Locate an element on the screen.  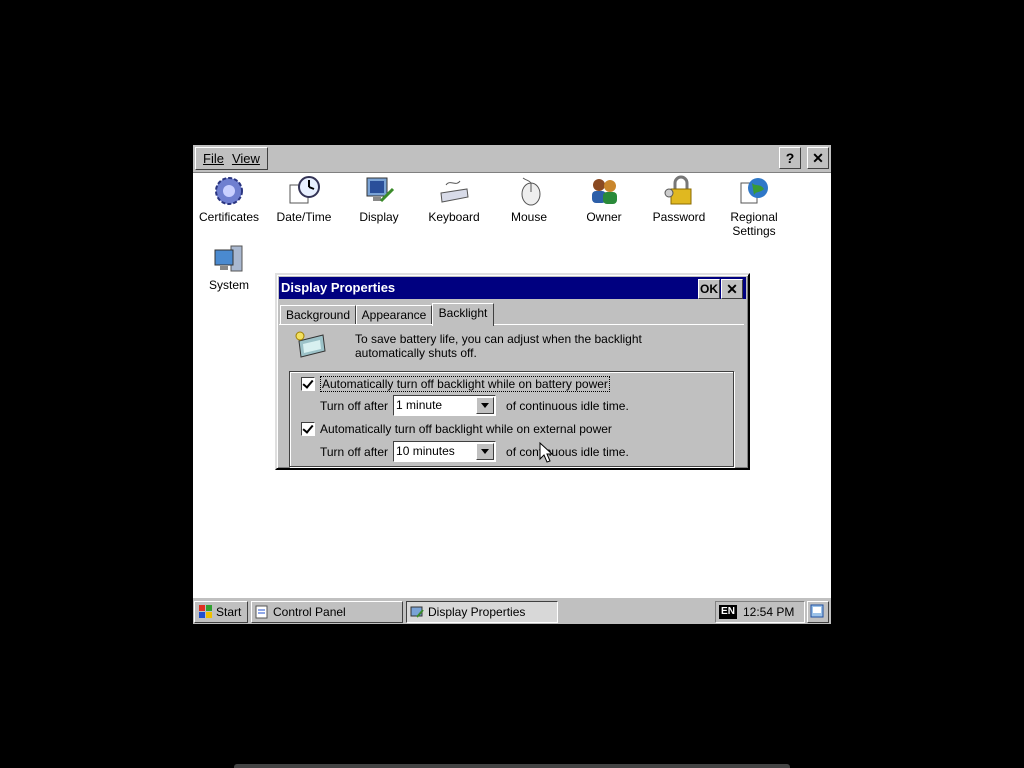
show-desktop-button is located at coordinates (818, 612).